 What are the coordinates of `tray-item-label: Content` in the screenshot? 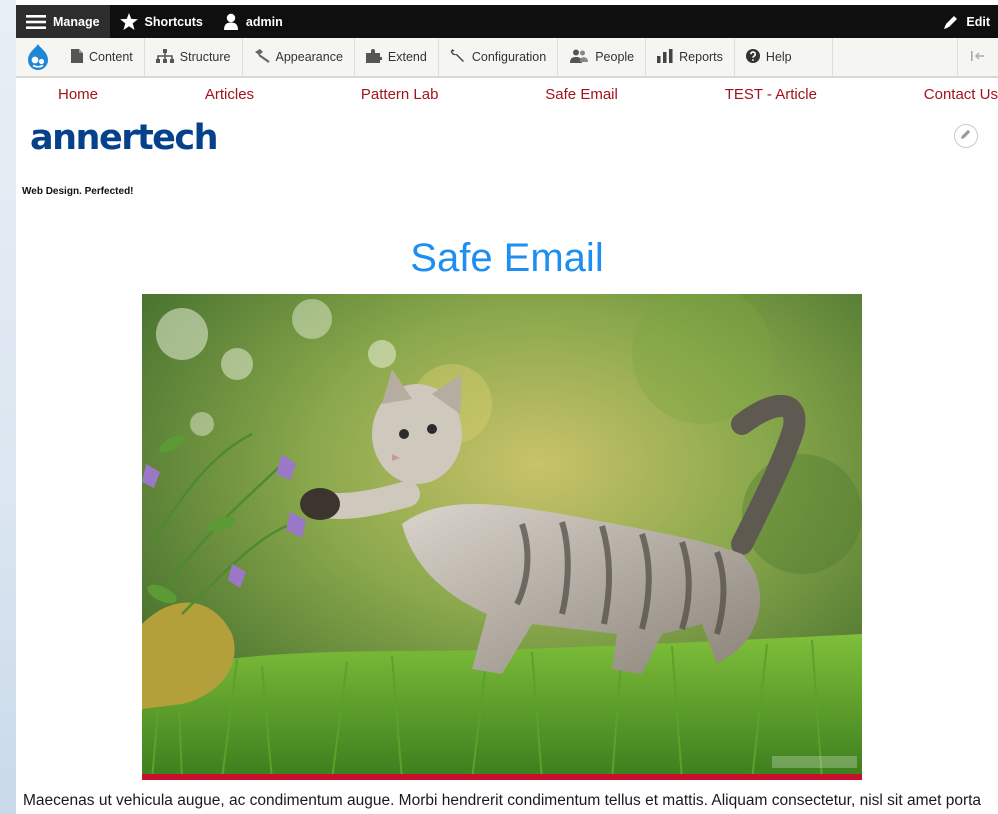 It's located at (111, 57).